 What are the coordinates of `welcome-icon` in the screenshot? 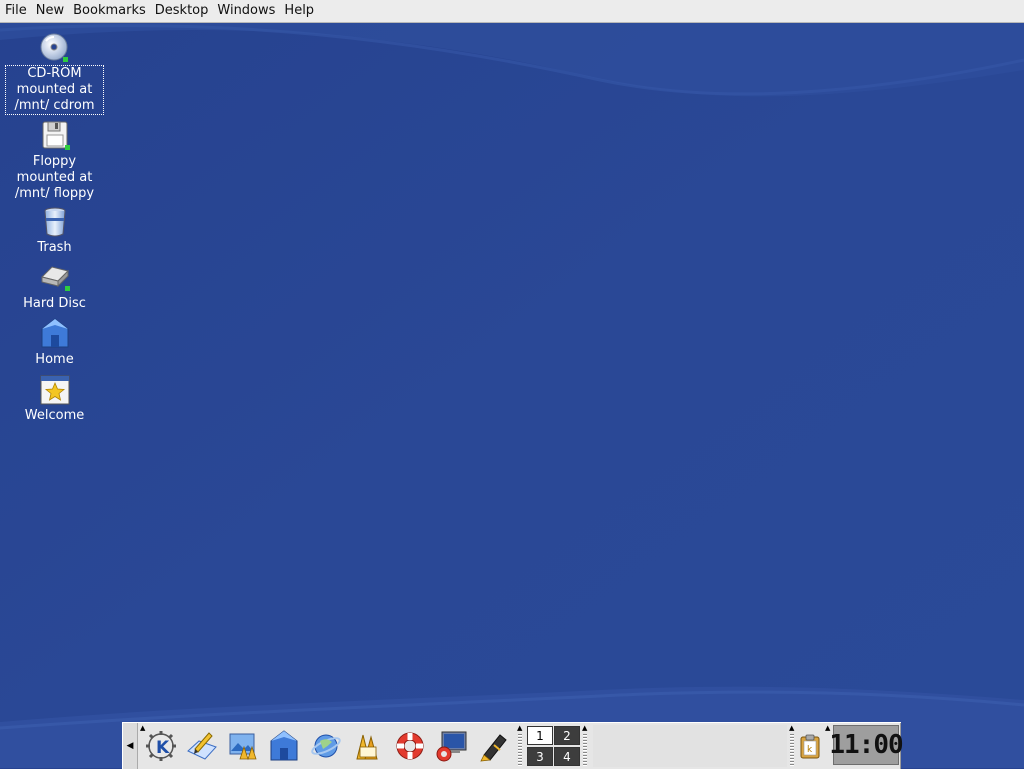 It's located at (54, 390).